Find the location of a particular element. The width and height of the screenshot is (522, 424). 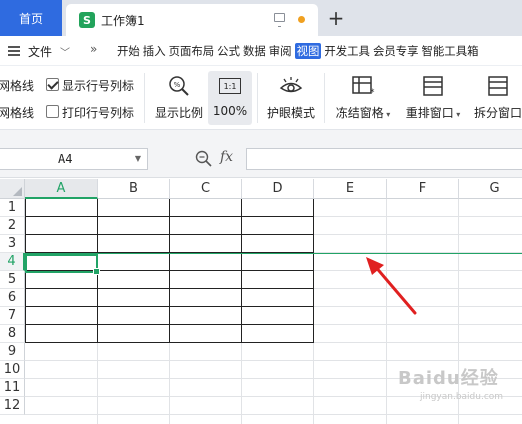

rearrange-windows-button: 重排窗口 ▾ is located at coordinates (433, 98).